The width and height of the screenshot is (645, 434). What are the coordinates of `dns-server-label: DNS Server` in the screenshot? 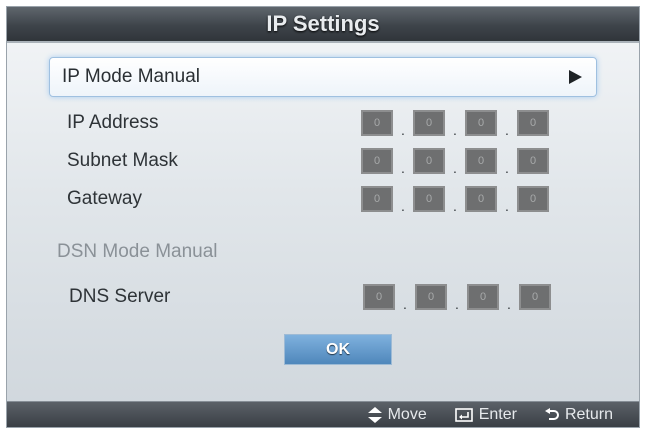 It's located at (120, 296).